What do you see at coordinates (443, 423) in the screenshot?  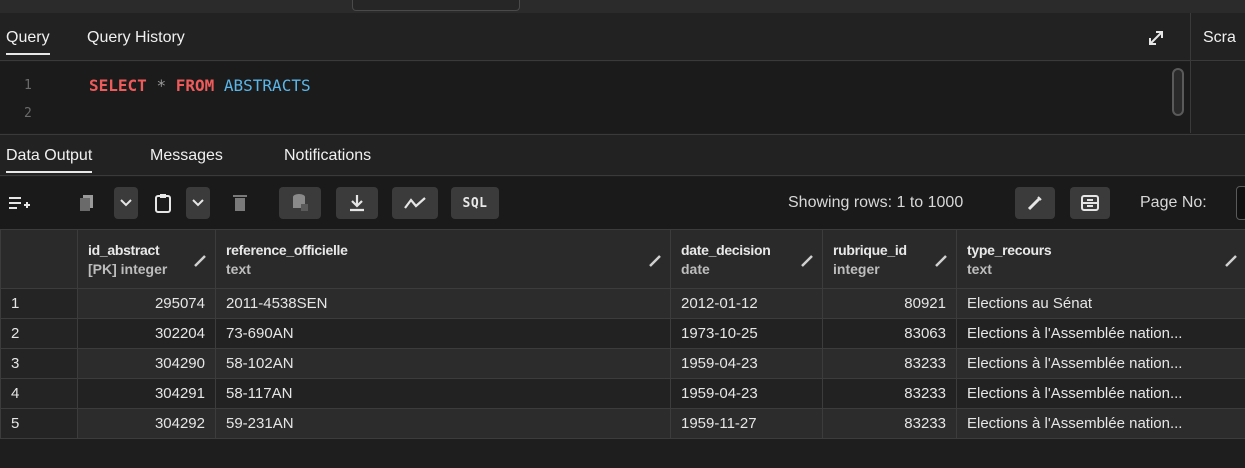 I see `cell-reference-officielle: 59-231AN` at bounding box center [443, 423].